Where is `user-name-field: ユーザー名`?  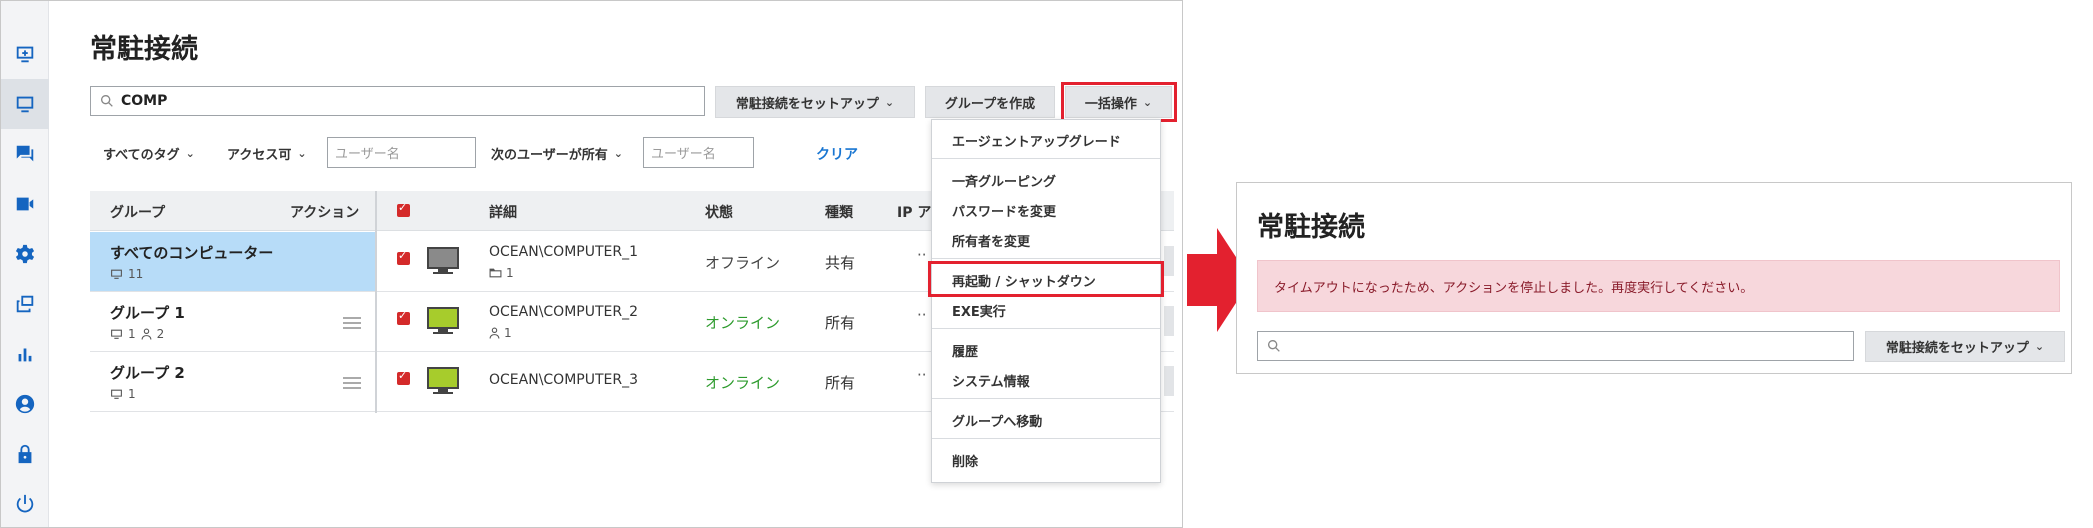 user-name-field: ユーザー名 is located at coordinates (401, 152).